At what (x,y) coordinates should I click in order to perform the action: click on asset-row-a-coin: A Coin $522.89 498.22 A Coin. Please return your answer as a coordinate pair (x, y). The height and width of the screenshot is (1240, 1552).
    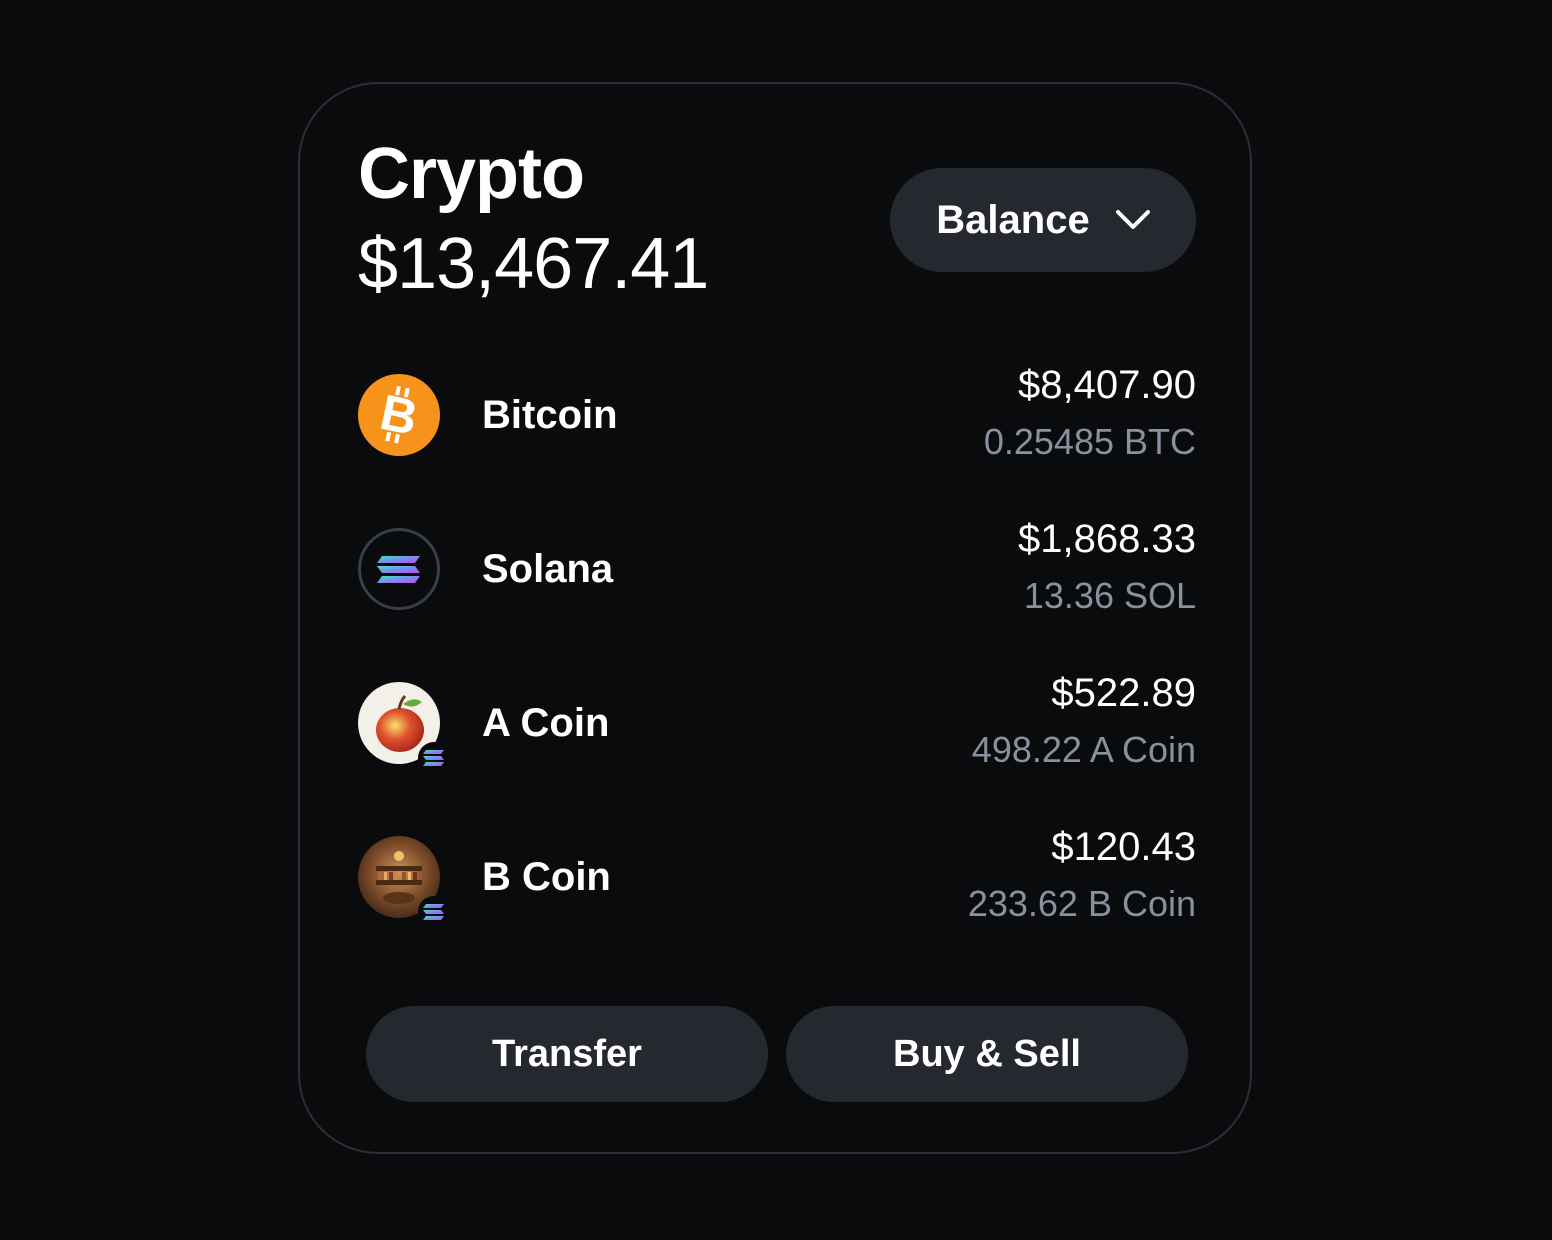
    Looking at the image, I should click on (777, 723).